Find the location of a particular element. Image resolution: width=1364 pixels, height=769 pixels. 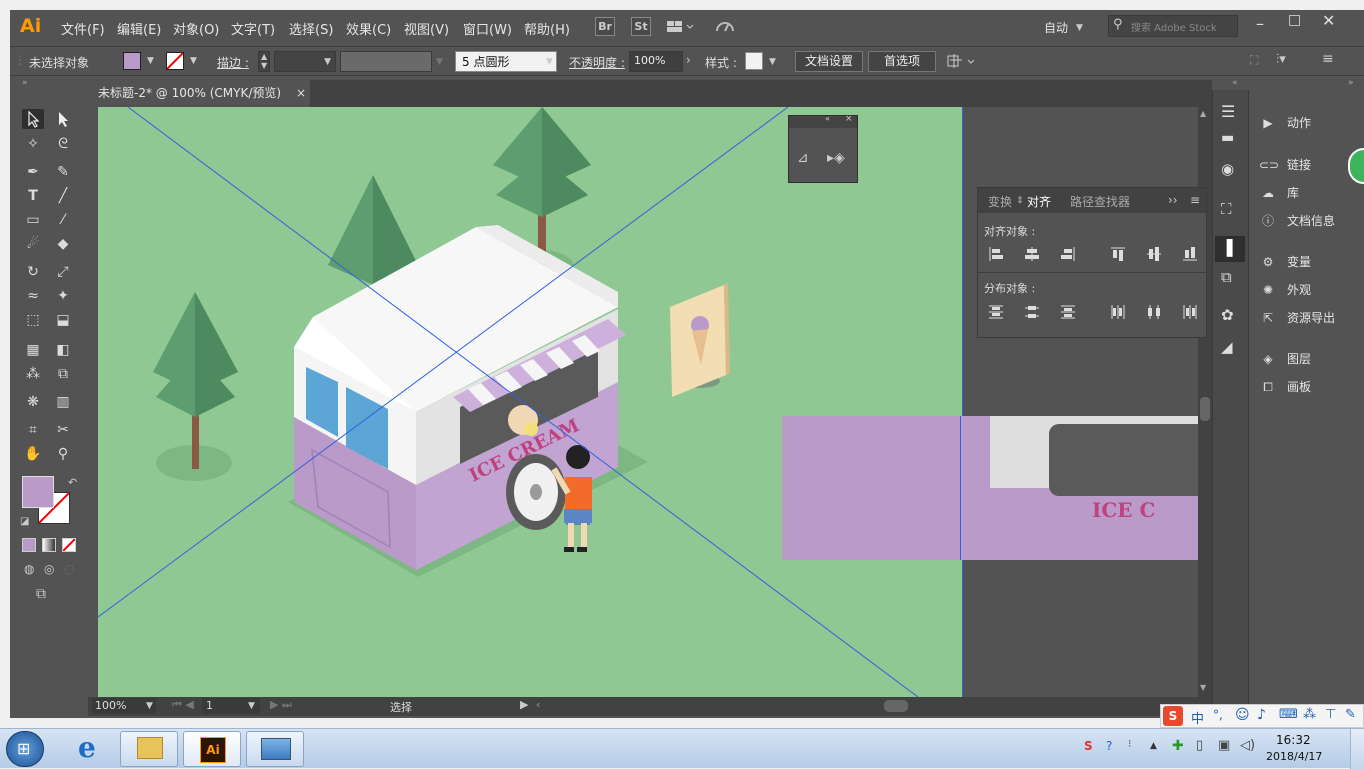

menu-file: 文件(F) is located at coordinates (83, 28).